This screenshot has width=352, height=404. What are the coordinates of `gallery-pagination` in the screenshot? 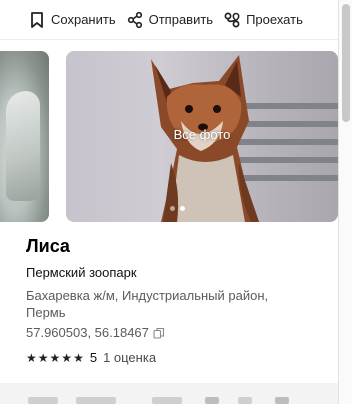 It's located at (177, 208).